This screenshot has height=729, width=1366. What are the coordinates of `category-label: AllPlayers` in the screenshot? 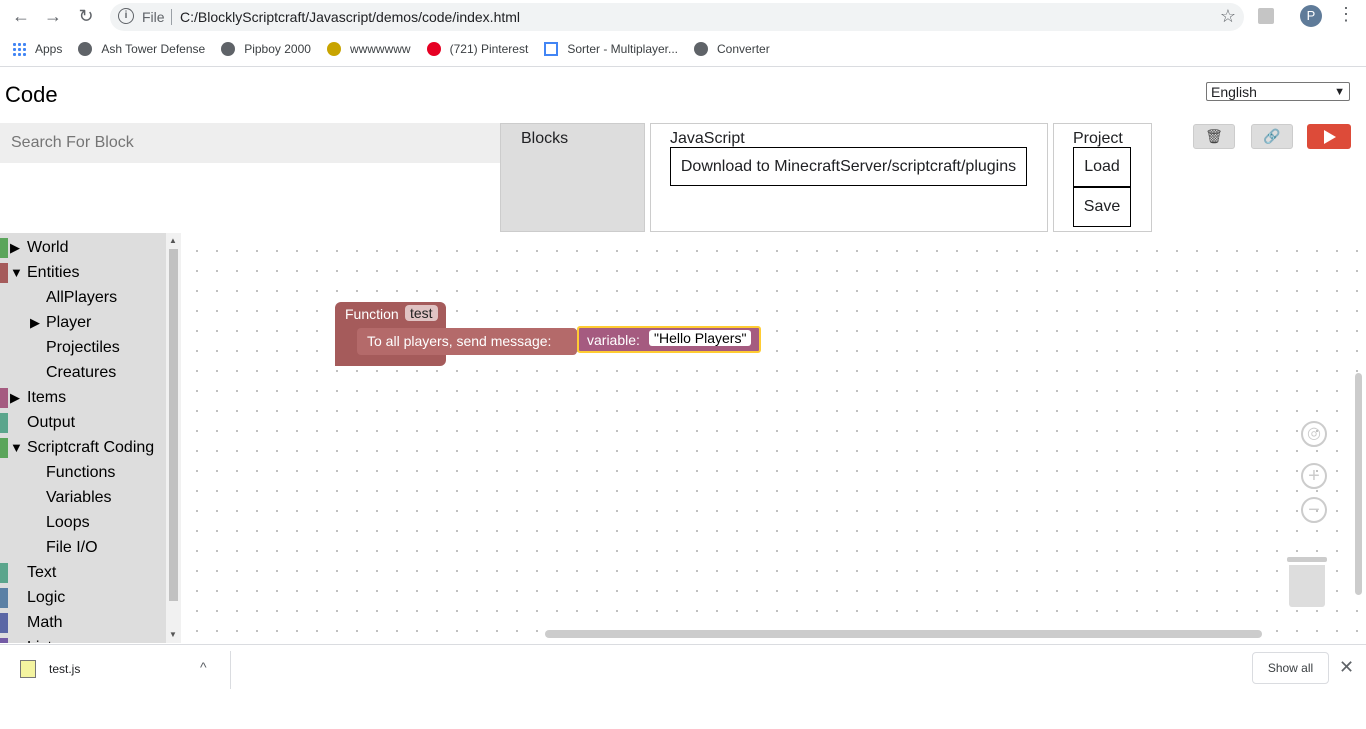 It's located at (82, 297).